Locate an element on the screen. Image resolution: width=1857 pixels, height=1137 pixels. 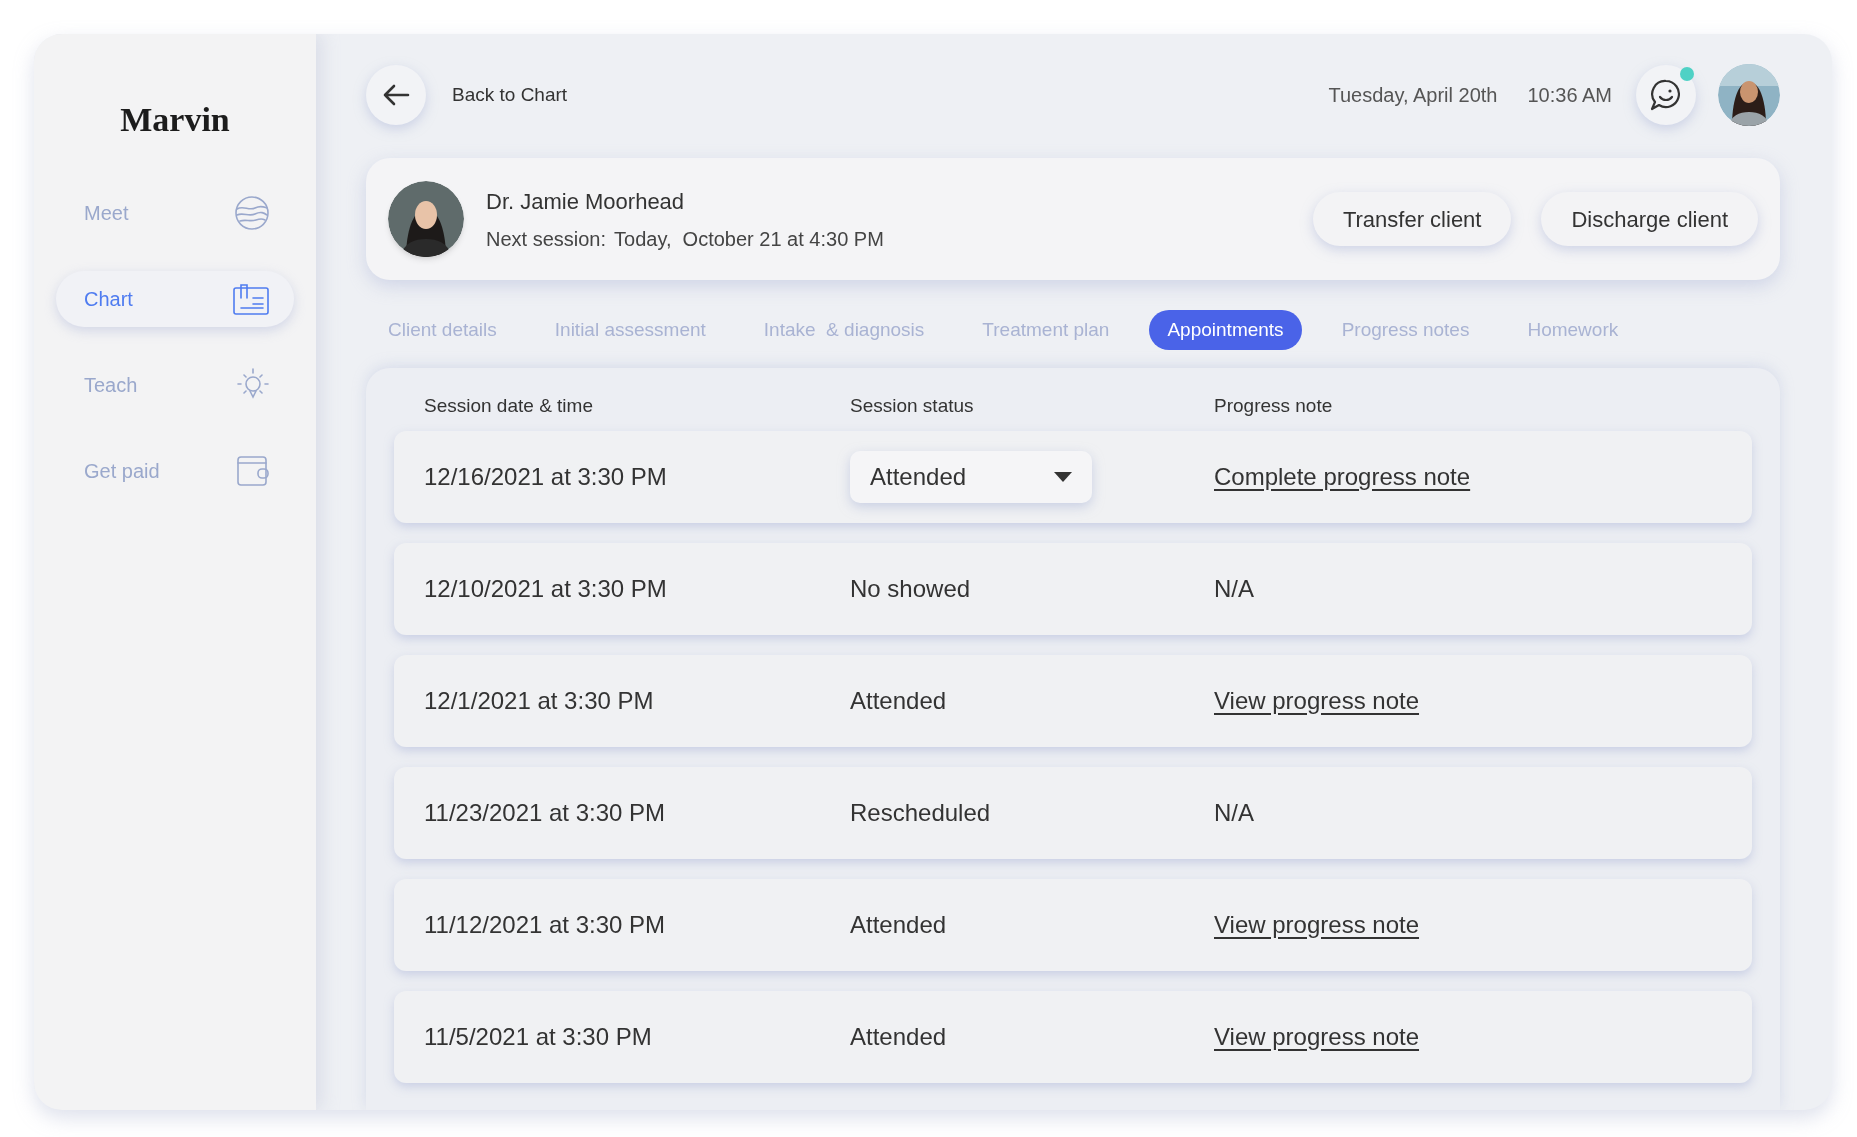
chat-button is located at coordinates (1666, 95).